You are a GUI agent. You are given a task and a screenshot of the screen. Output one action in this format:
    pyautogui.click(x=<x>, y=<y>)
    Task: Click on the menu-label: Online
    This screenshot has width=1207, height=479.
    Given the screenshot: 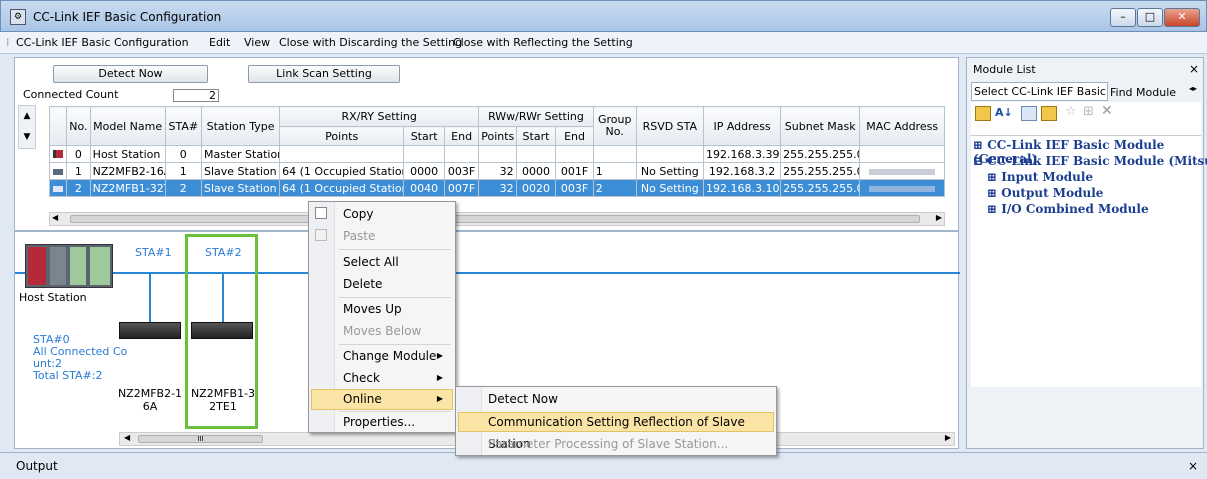 What is the action you would take?
    pyautogui.click(x=362, y=399)
    